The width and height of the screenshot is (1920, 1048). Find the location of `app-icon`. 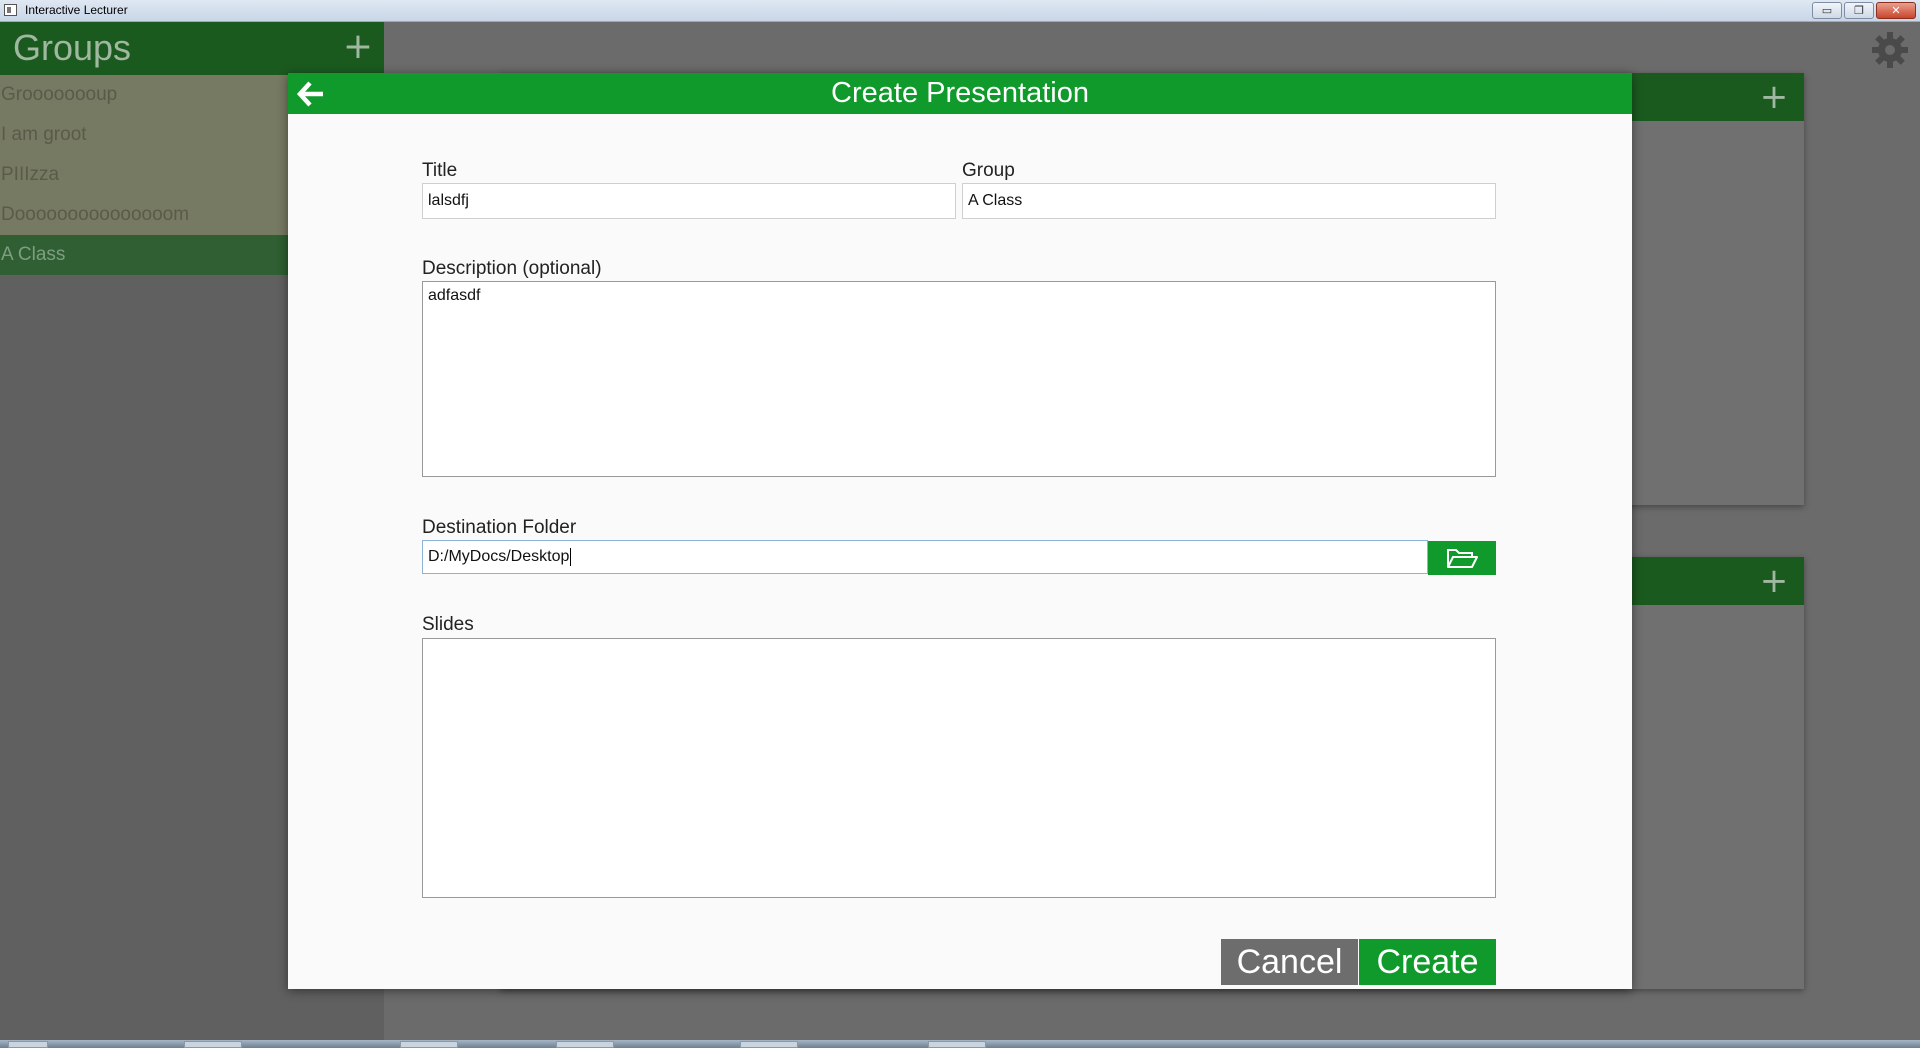

app-icon is located at coordinates (10, 10).